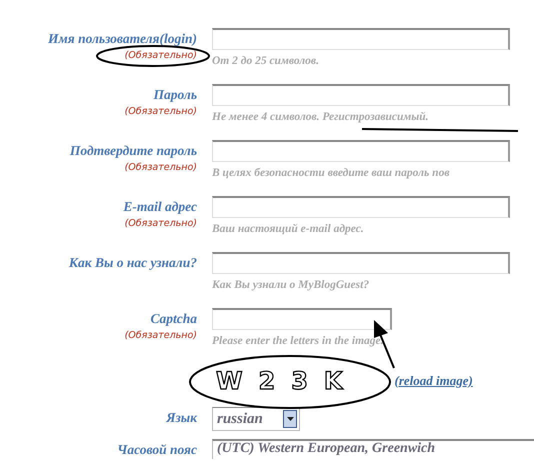 The image size is (534, 463). Describe the element at coordinates (157, 450) in the screenshot. I see `field-label: Часовой пояс` at that location.